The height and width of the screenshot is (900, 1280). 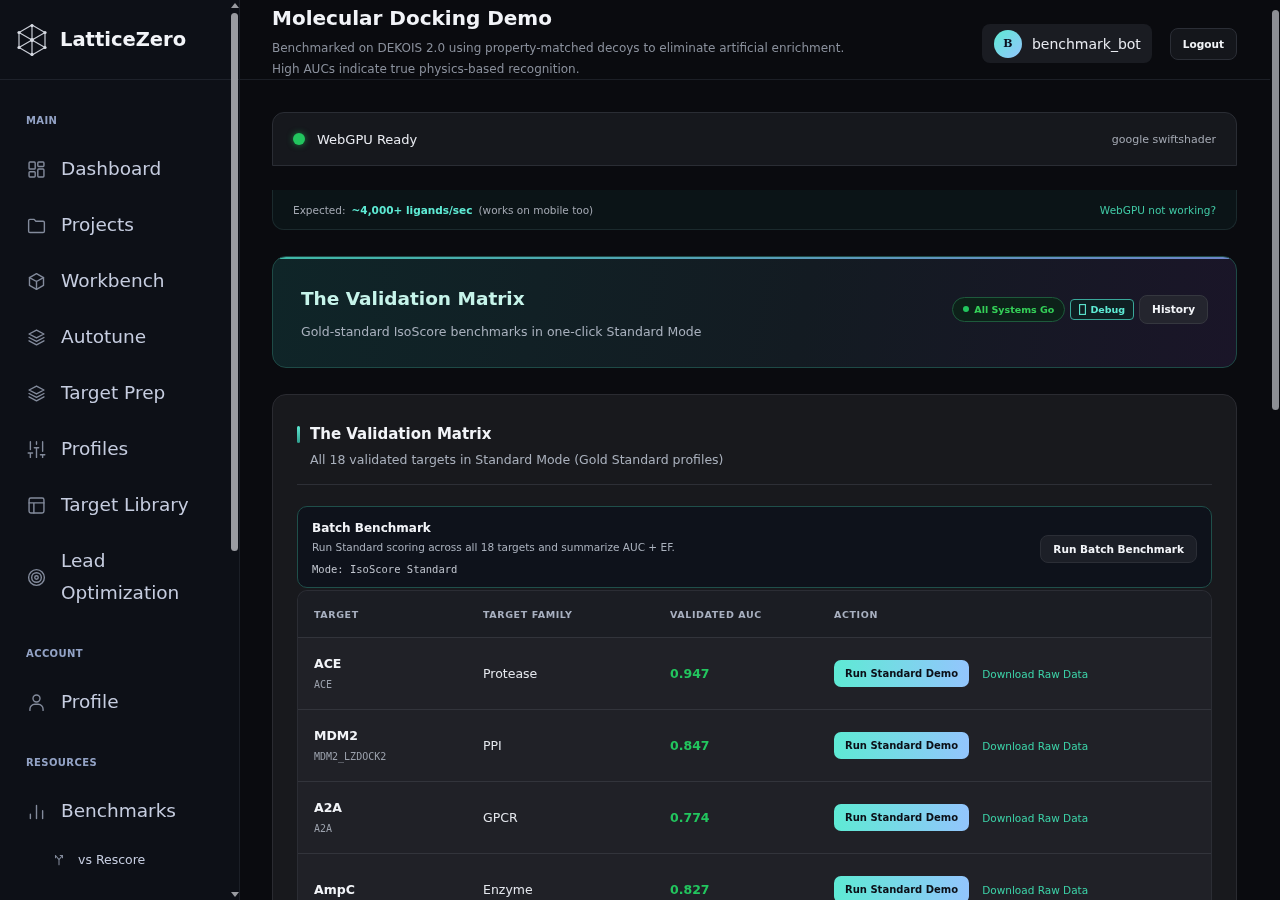 What do you see at coordinates (59, 859) in the screenshot?
I see `fork-arrow-icon` at bounding box center [59, 859].